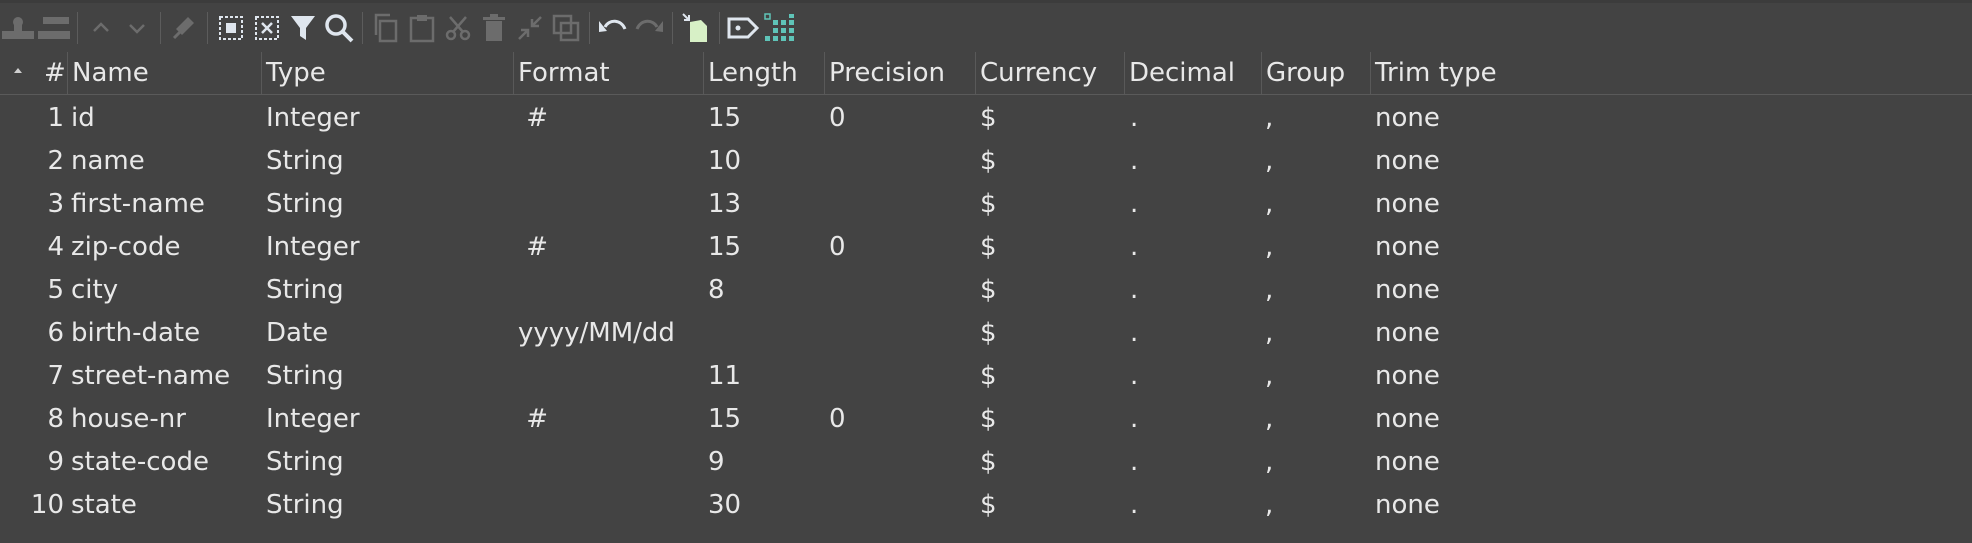  What do you see at coordinates (303, 28) in the screenshot?
I see `filter-button` at bounding box center [303, 28].